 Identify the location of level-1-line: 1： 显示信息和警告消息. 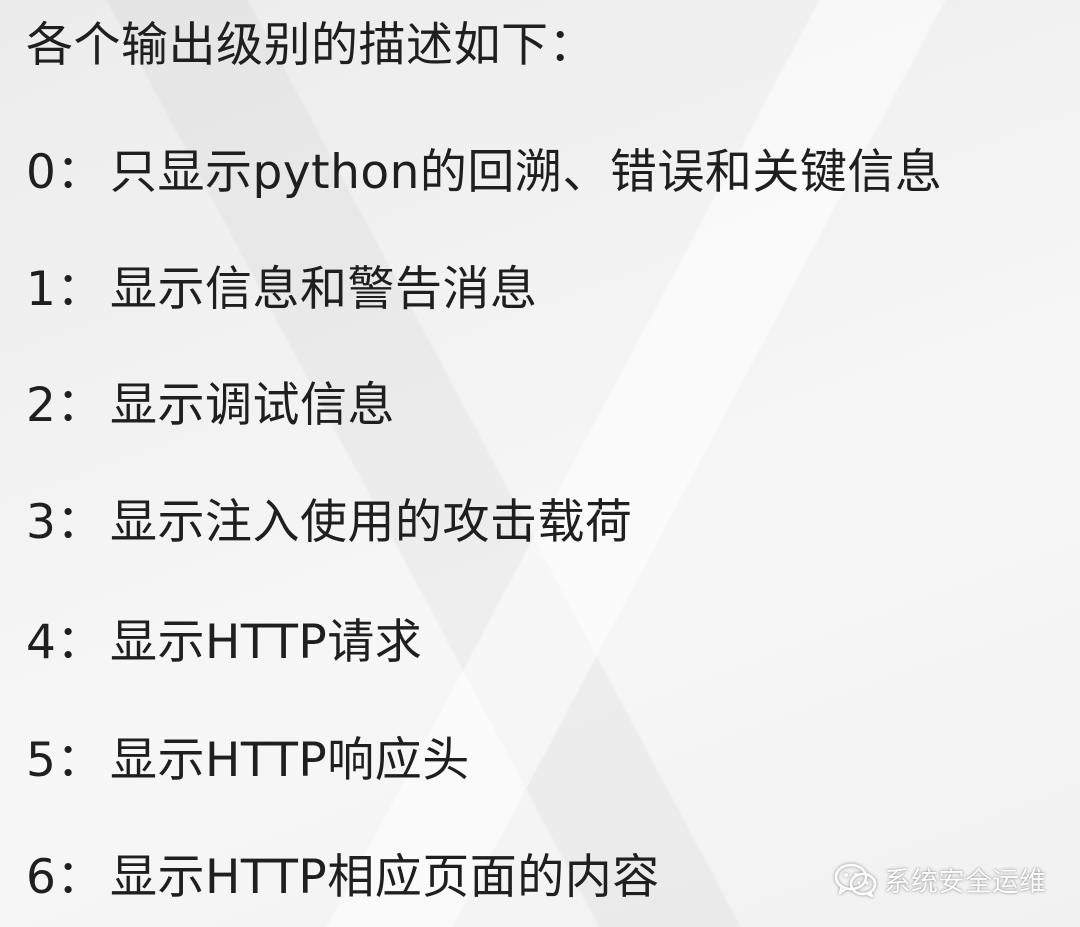
(282, 290).